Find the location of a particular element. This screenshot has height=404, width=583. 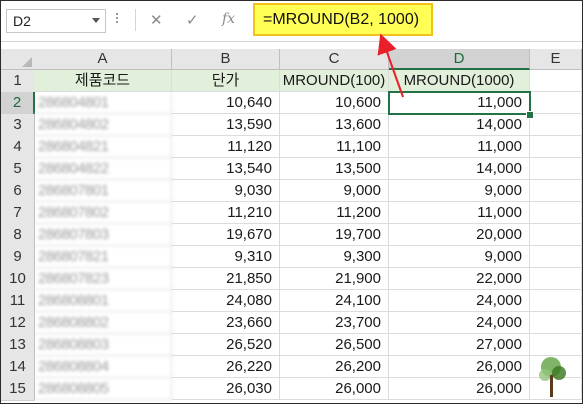

cell-mround1000: 20,000 is located at coordinates (459, 235).